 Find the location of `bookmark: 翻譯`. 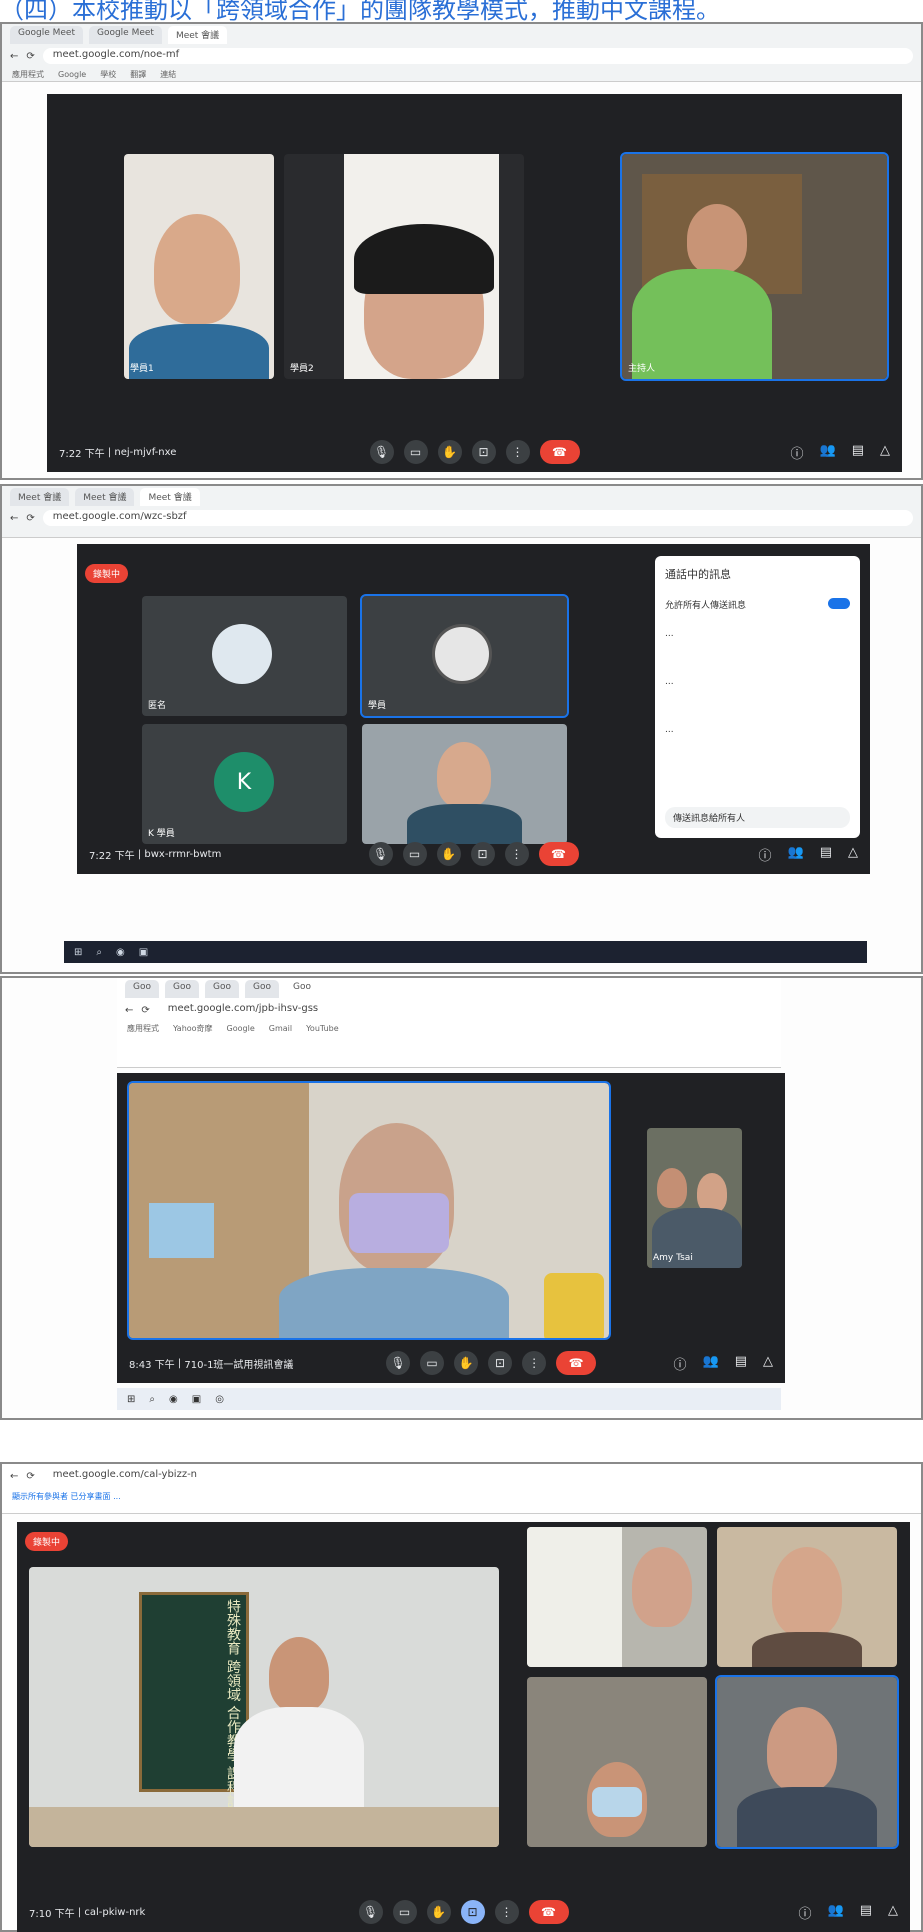

bookmark: 翻譯 is located at coordinates (138, 74).